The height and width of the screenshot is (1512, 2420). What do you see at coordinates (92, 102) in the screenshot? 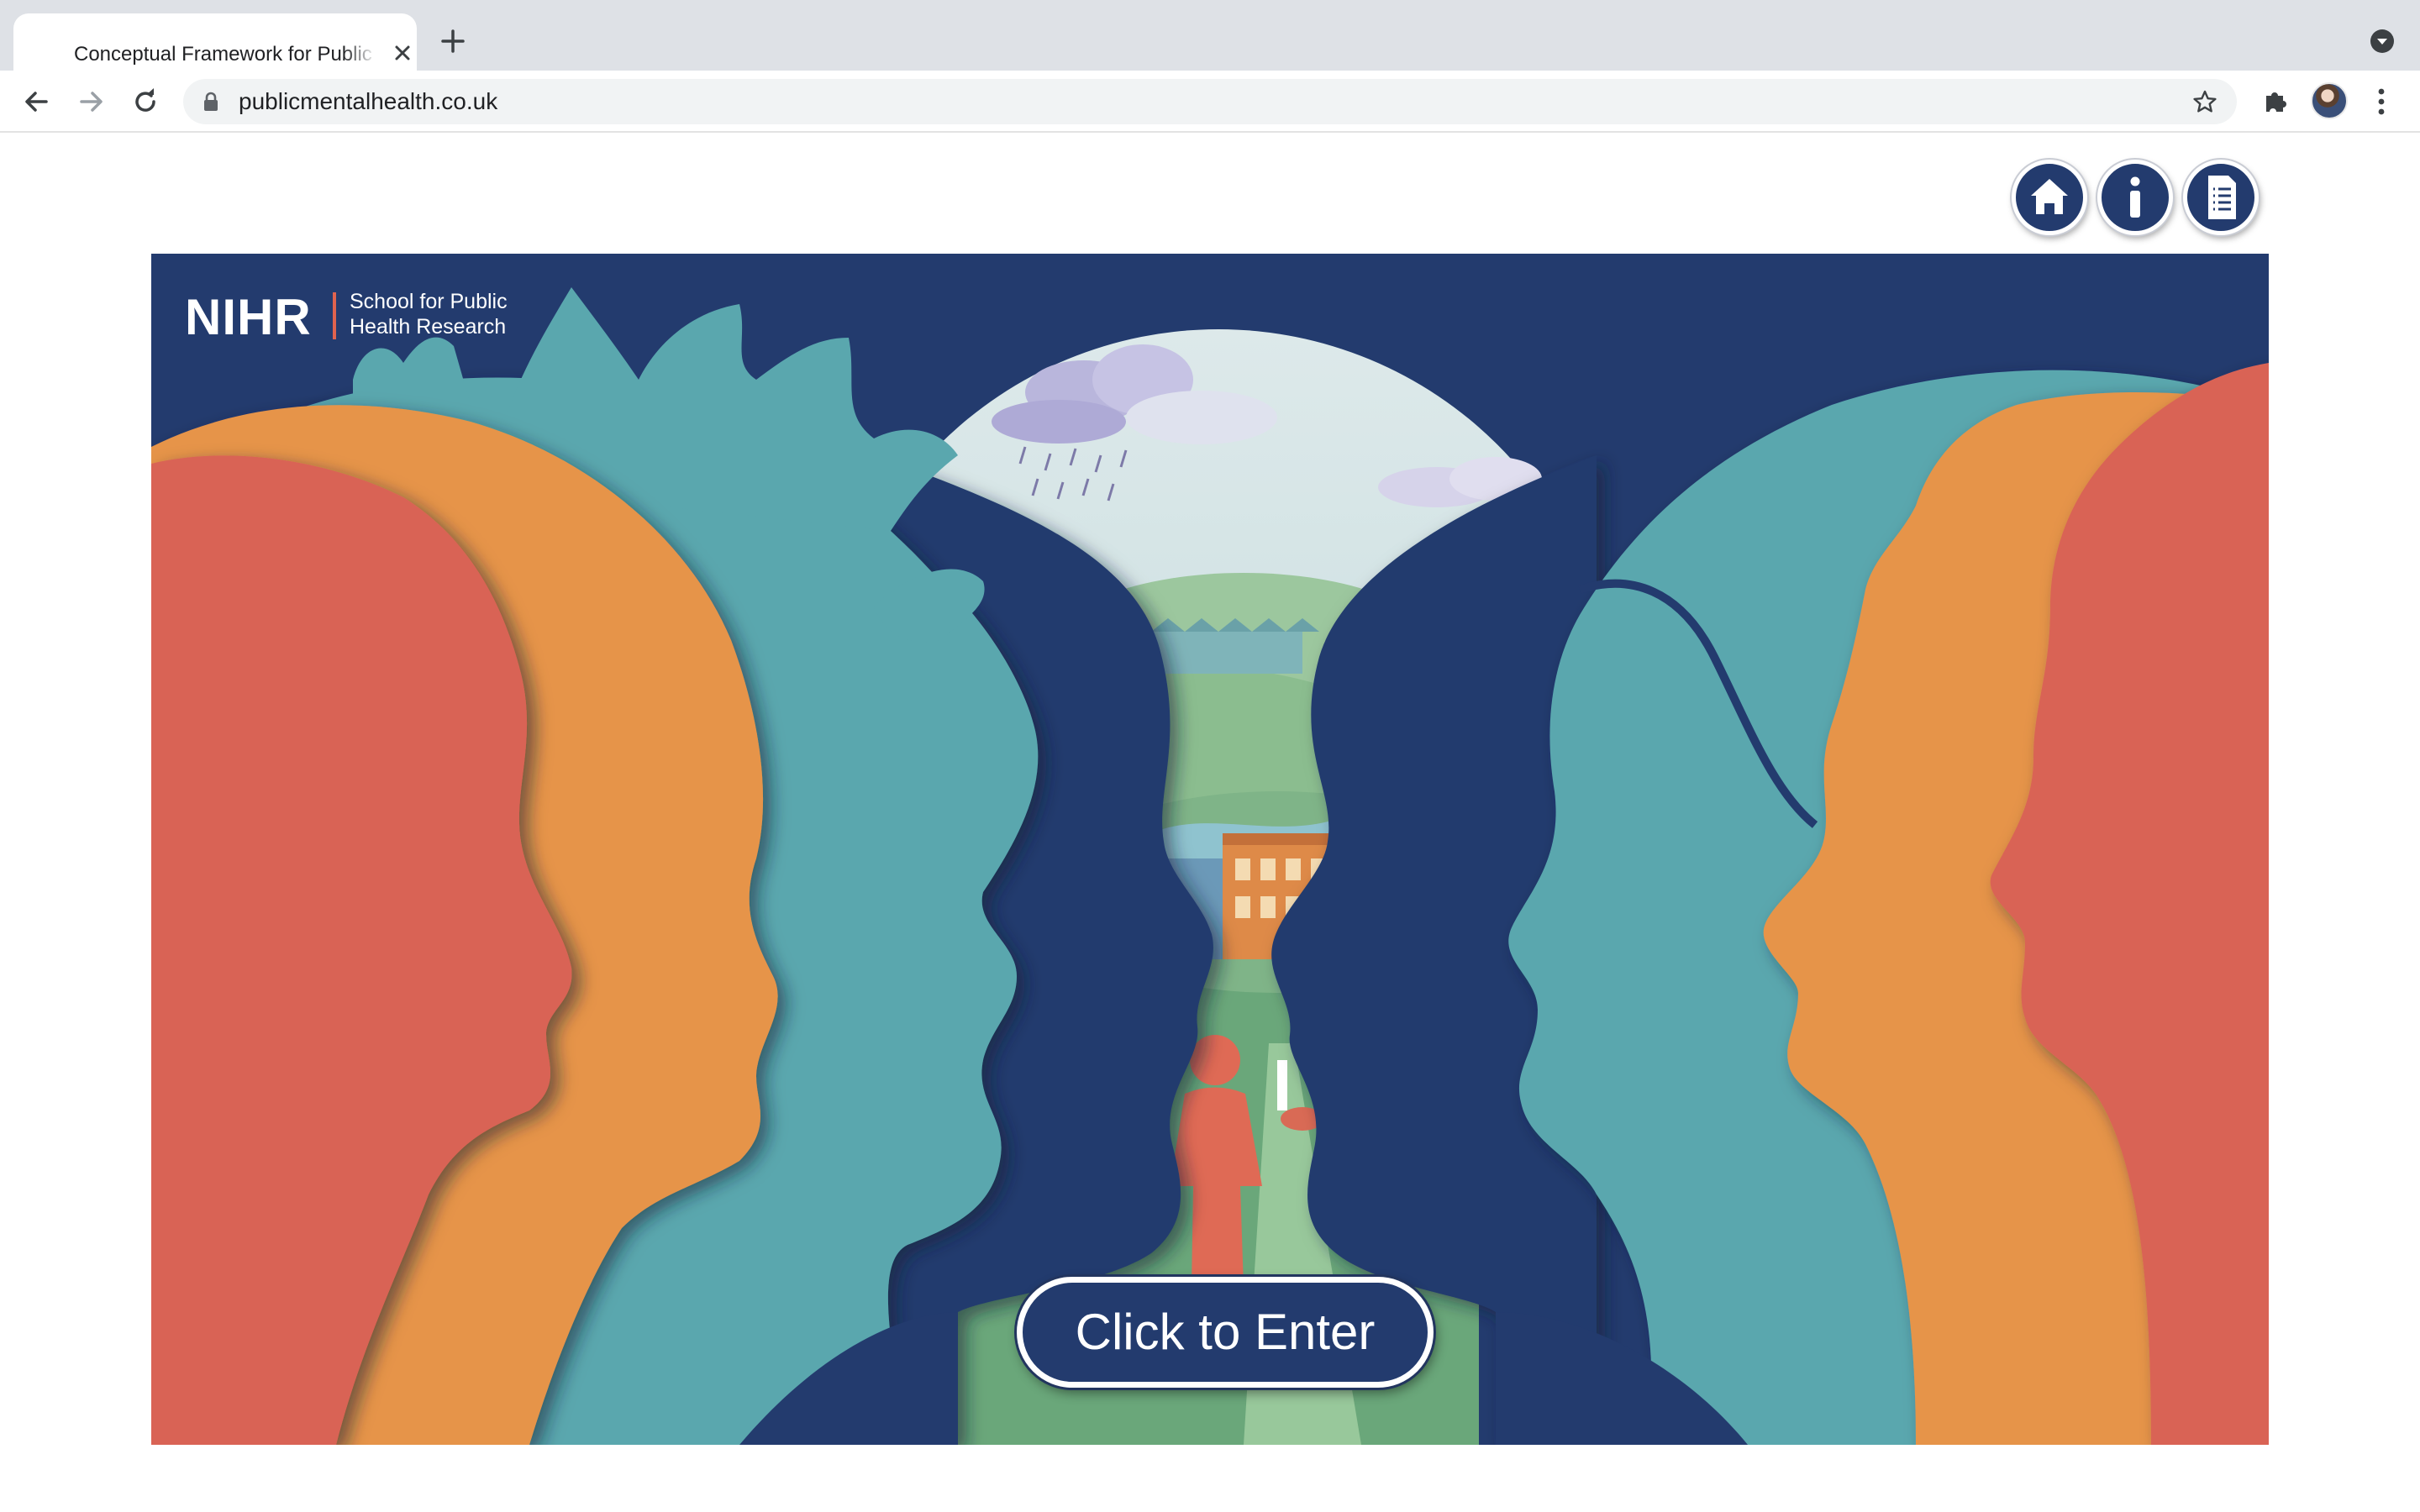
I see `forward-icon` at bounding box center [92, 102].